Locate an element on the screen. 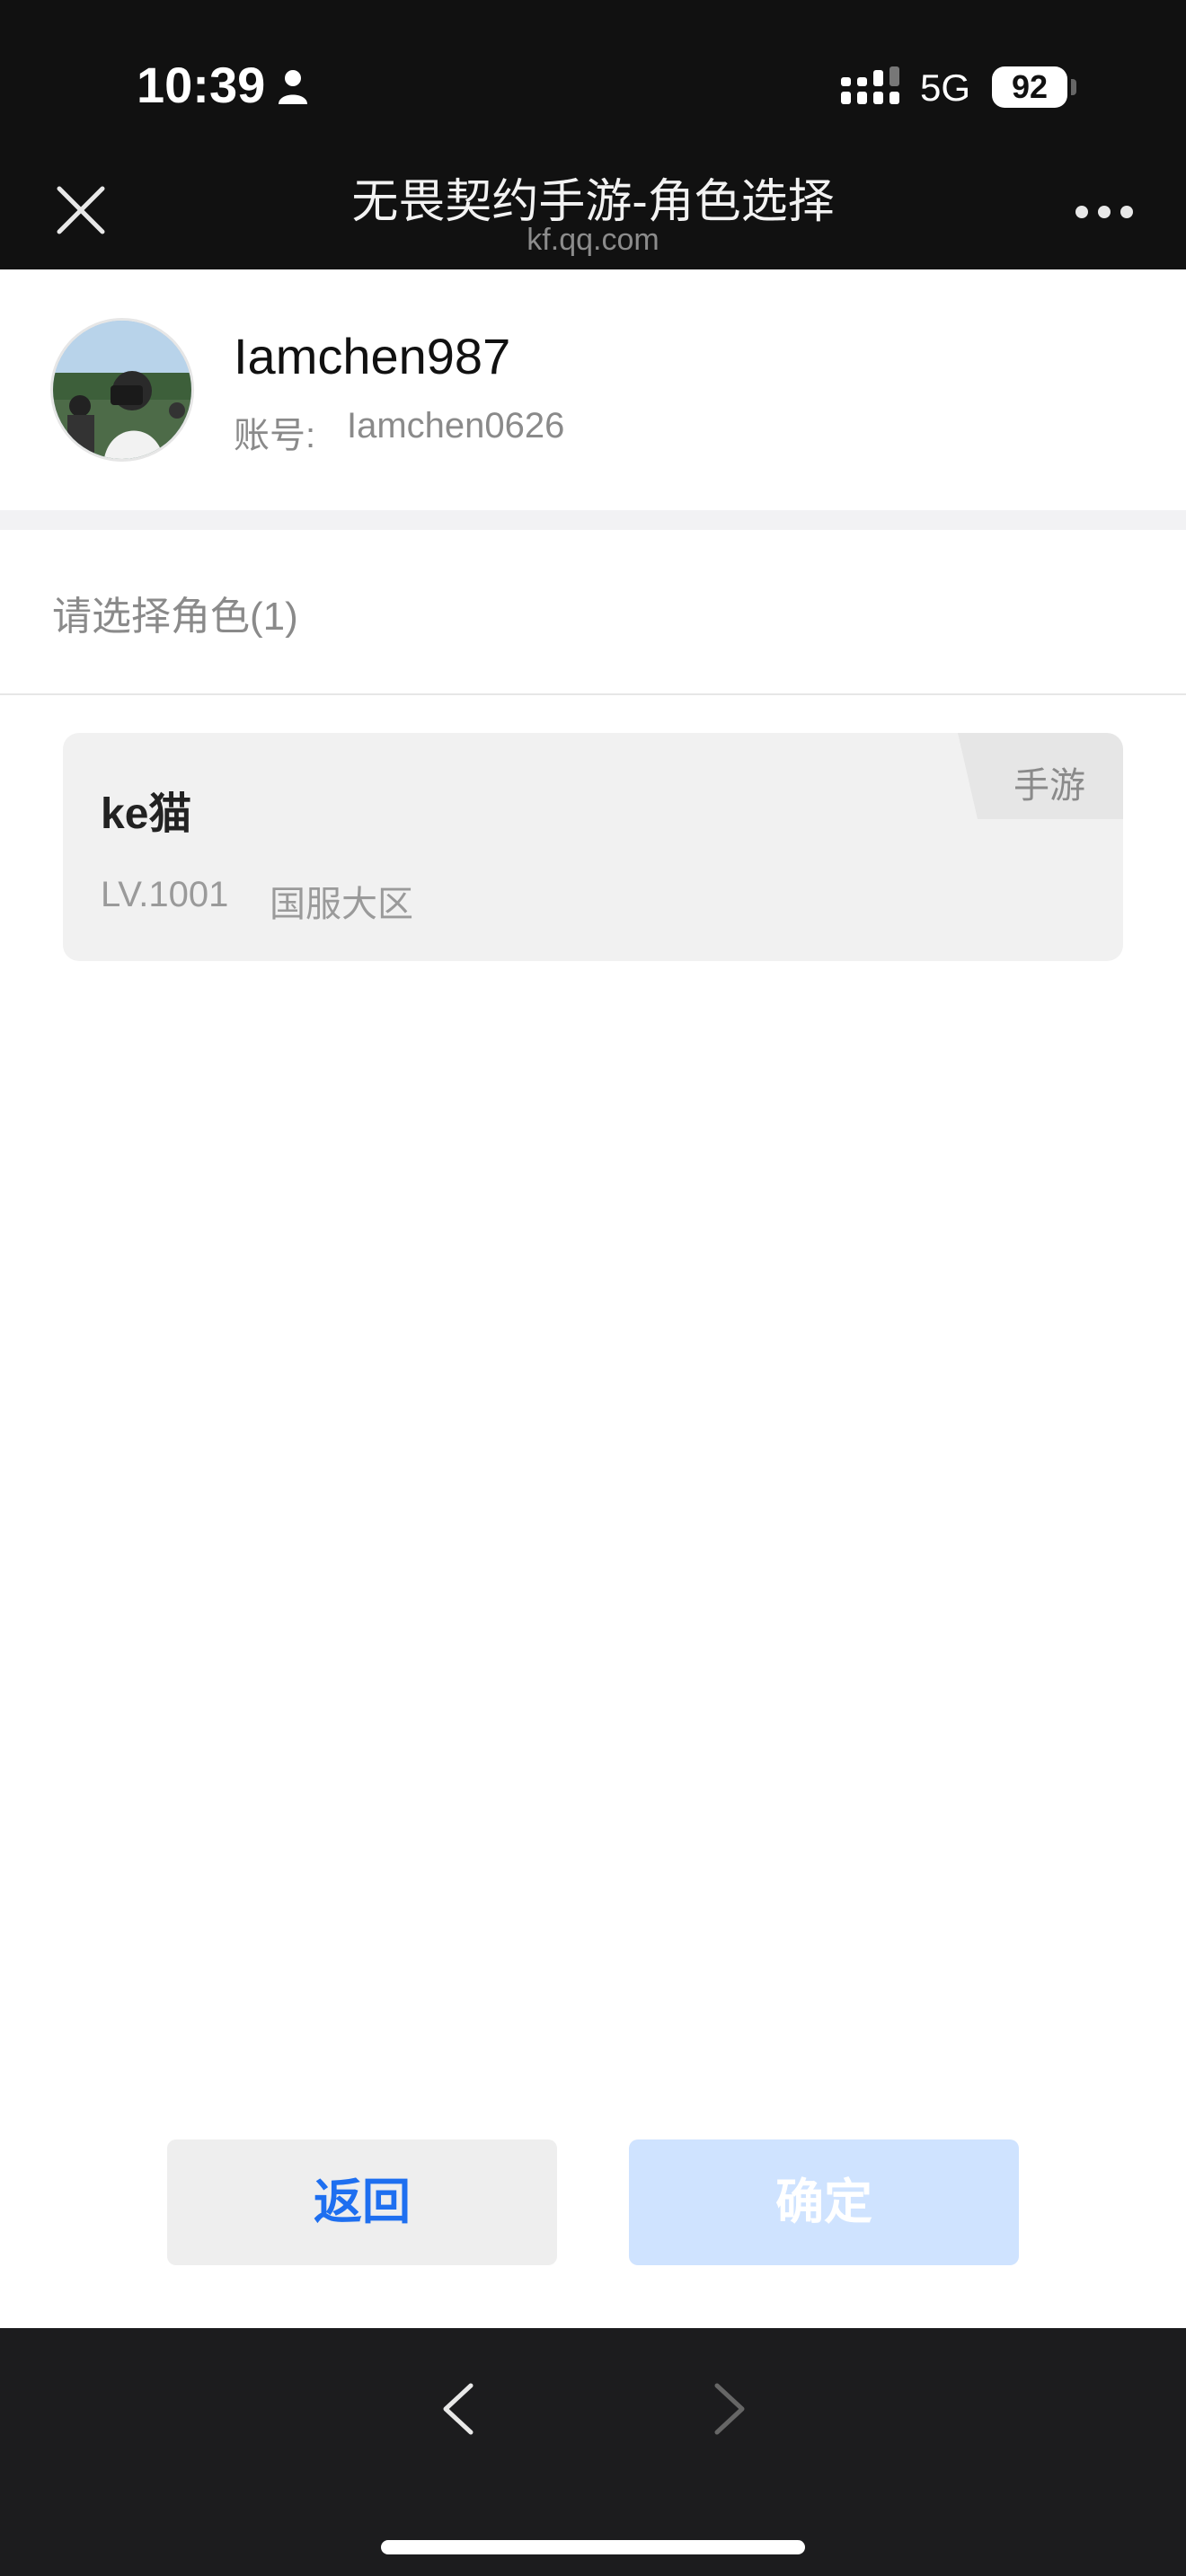 The width and height of the screenshot is (1186, 2576). role-name: ke猫 is located at coordinates (146, 814).